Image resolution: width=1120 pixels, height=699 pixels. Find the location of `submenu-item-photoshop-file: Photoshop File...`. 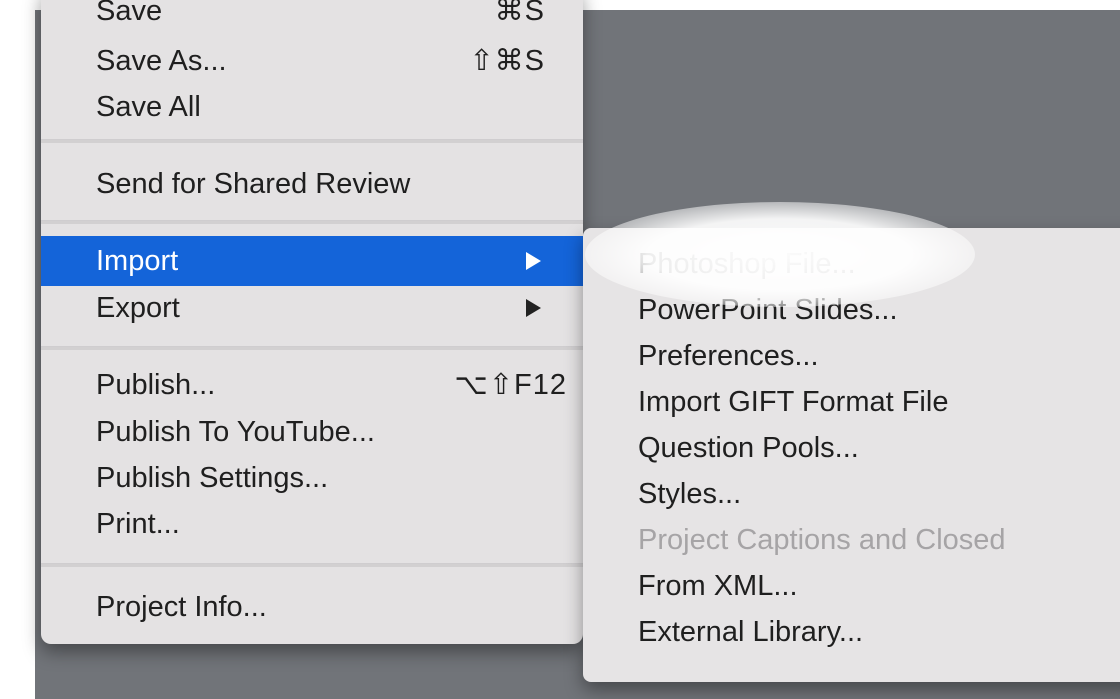

submenu-item-photoshop-file: Photoshop File... is located at coordinates (851, 264).